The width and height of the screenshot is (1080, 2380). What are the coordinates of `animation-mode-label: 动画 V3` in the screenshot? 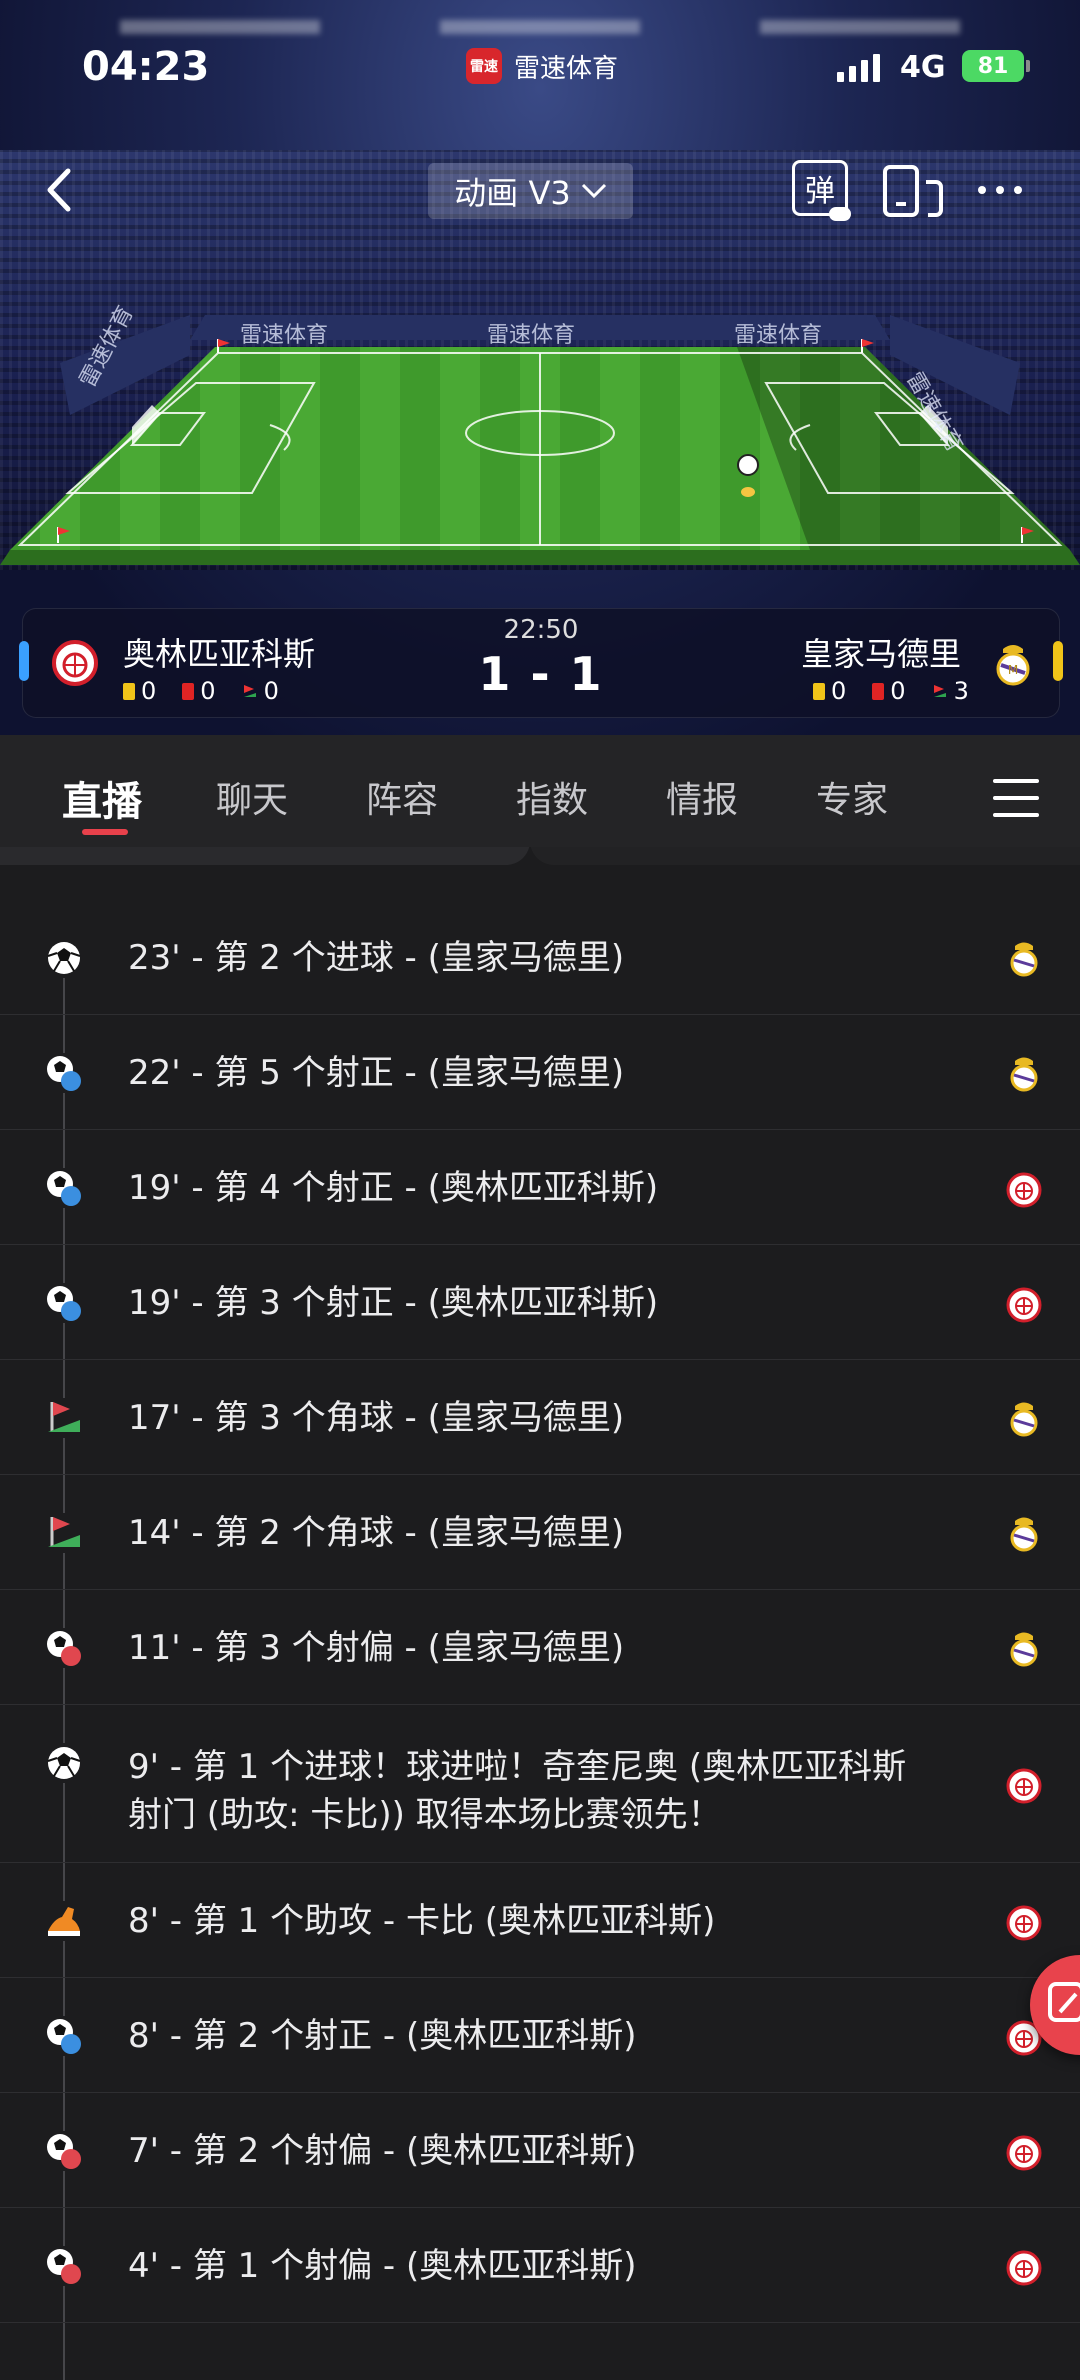 It's located at (512, 193).